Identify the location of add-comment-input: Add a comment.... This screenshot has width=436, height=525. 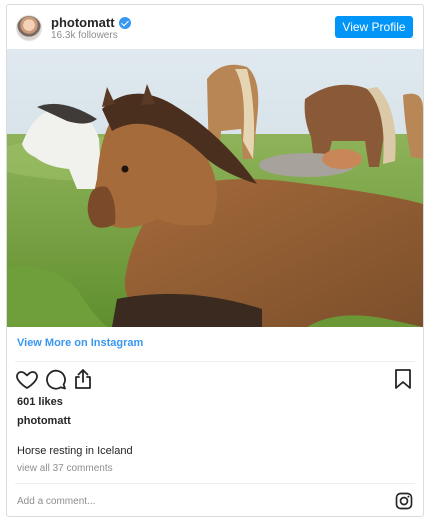
(56, 501).